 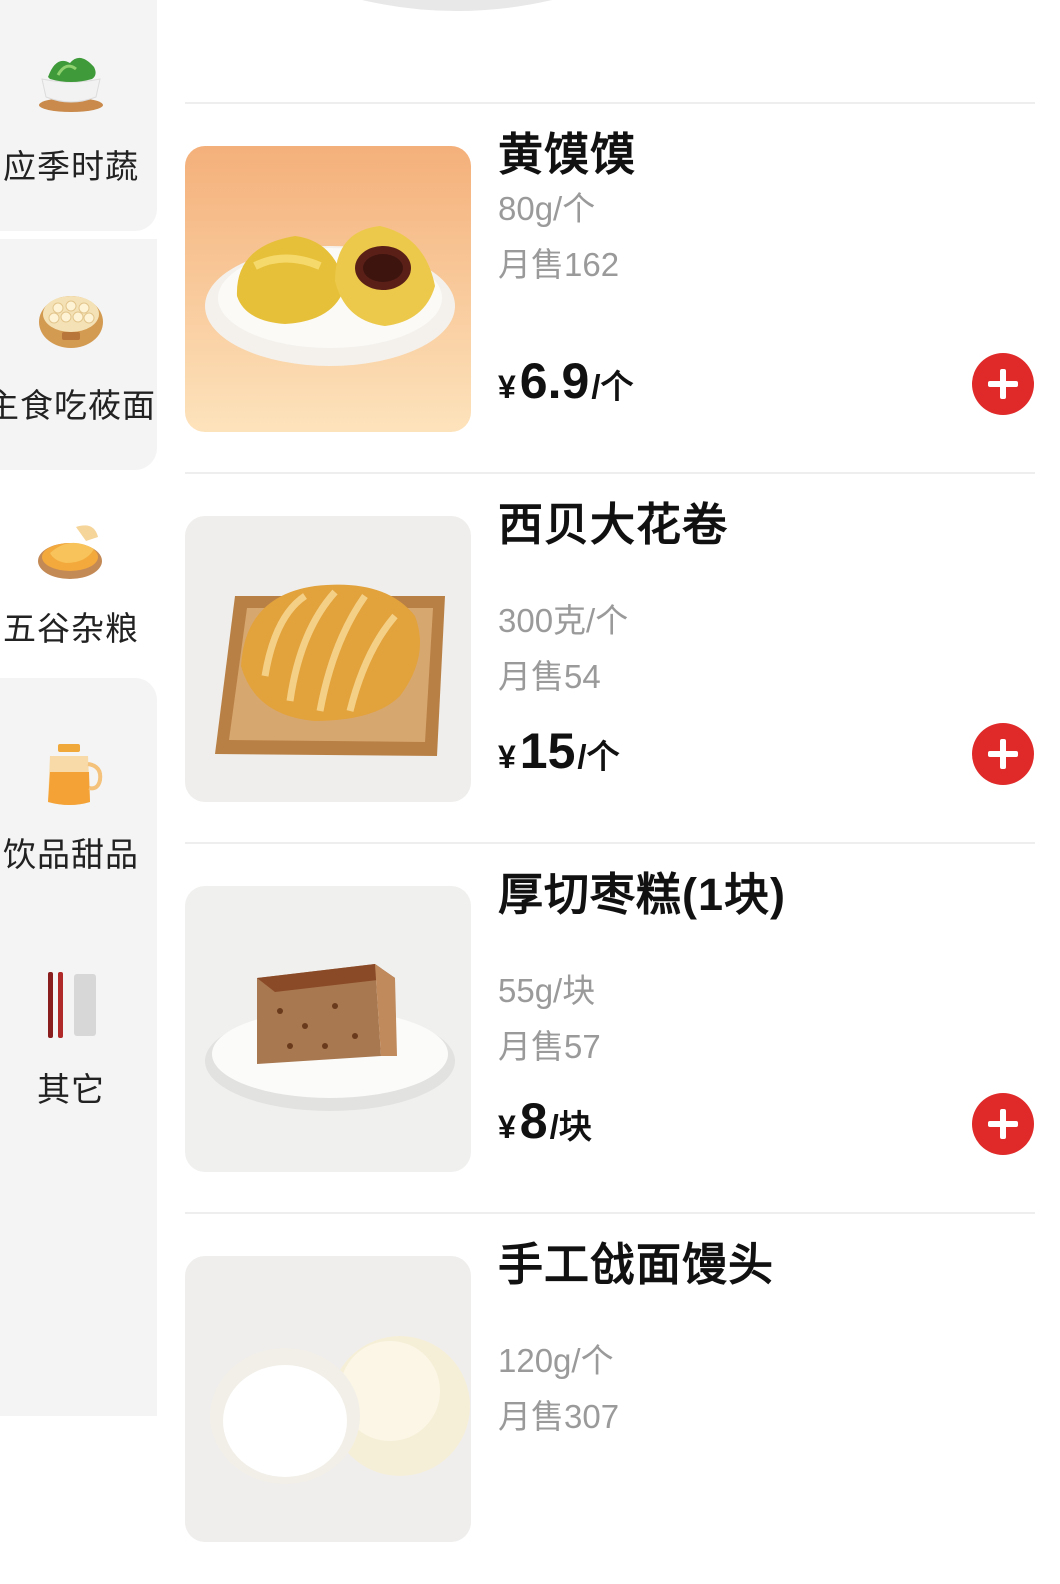 What do you see at coordinates (567, 154) in the screenshot?
I see `product-name: 黄馍馍` at bounding box center [567, 154].